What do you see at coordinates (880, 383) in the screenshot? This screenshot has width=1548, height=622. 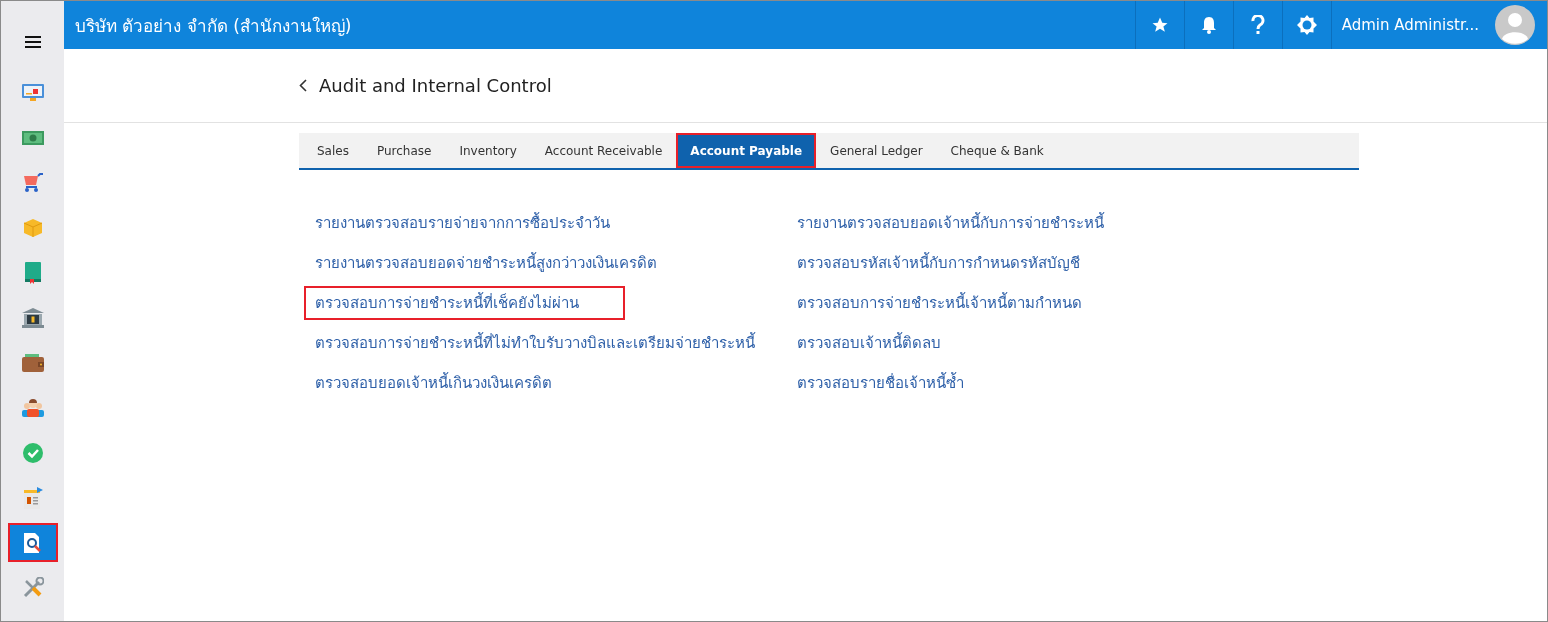 I see `report-link: ตรวจสอบรายชื่อเจ้าหนี้ซ้ำ` at bounding box center [880, 383].